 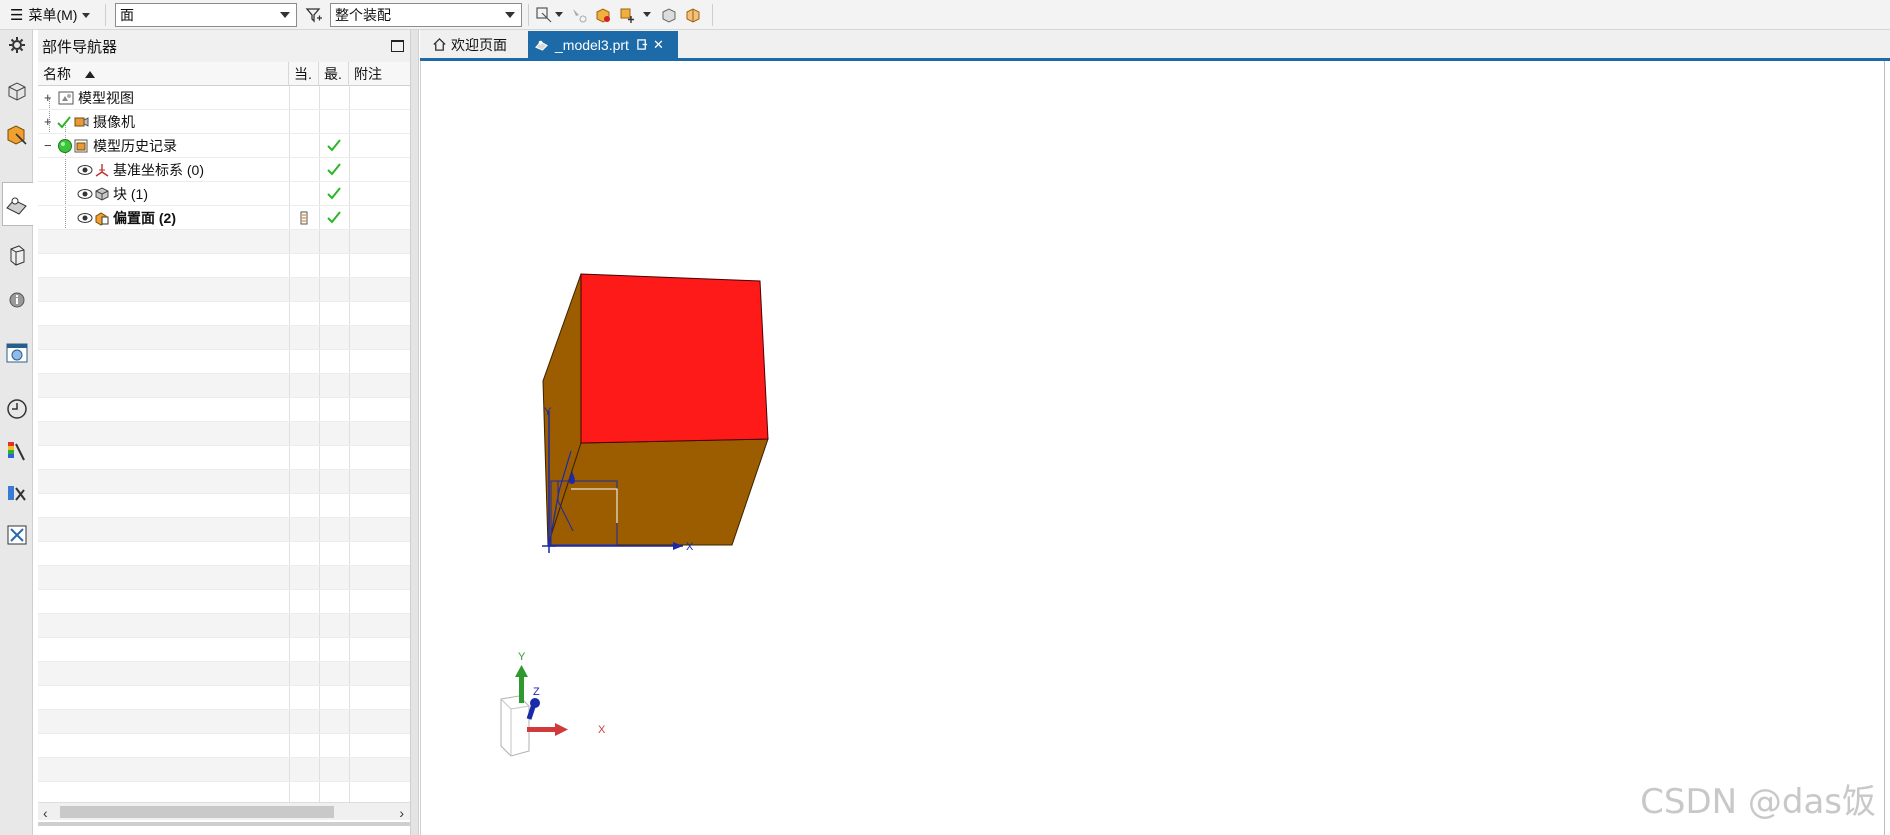 I want to click on column-header-current: 当., so click(x=304, y=74).